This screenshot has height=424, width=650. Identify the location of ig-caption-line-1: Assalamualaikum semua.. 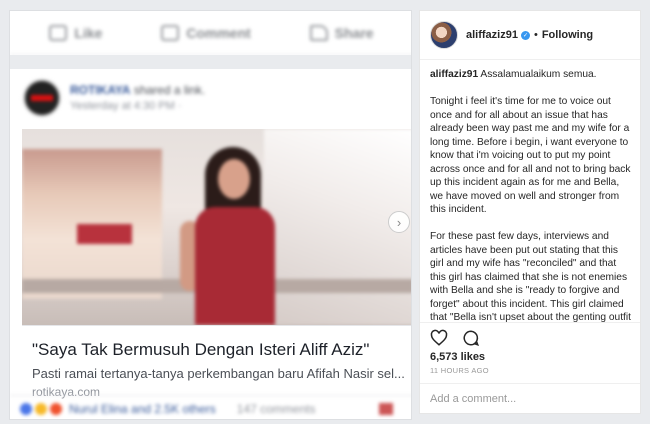
(538, 74).